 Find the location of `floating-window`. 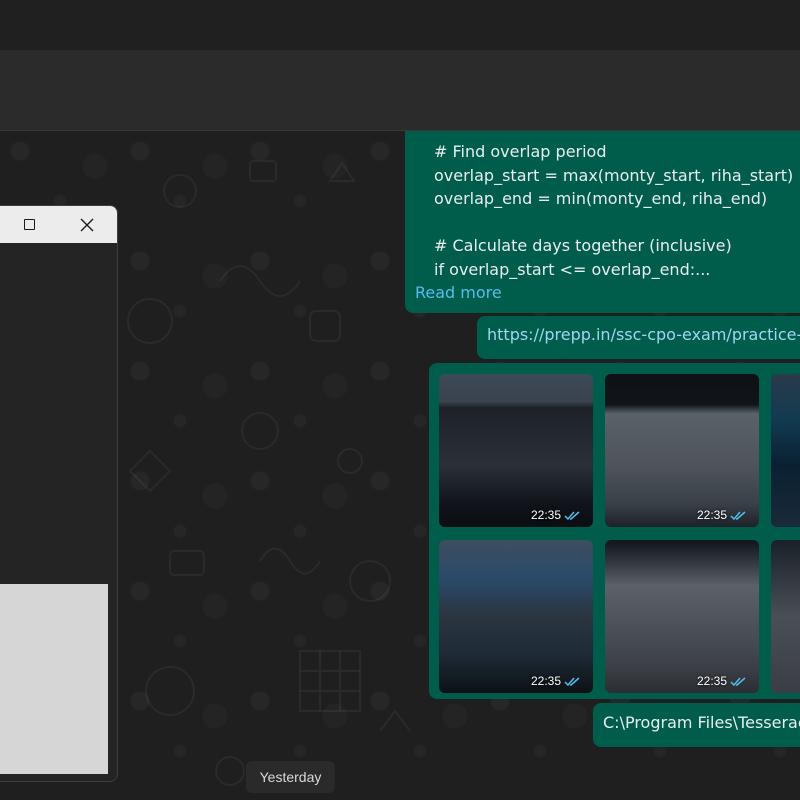

floating-window is located at coordinates (59, 493).